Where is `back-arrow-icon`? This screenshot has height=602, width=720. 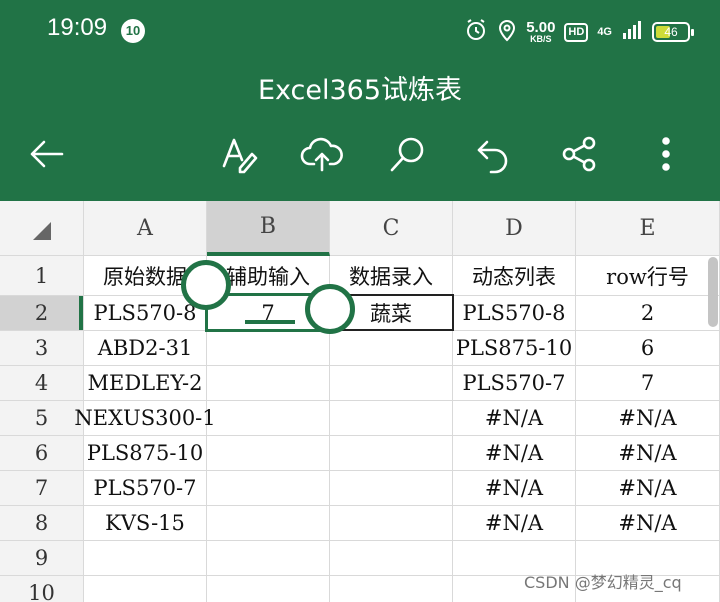
back-arrow-icon is located at coordinates (46, 156).